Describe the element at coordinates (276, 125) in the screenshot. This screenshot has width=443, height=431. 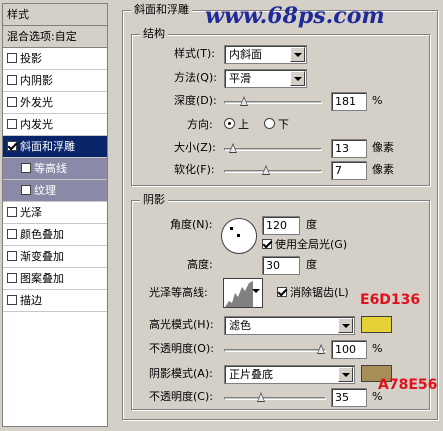
I see `direction-down-radio: 下` at that location.